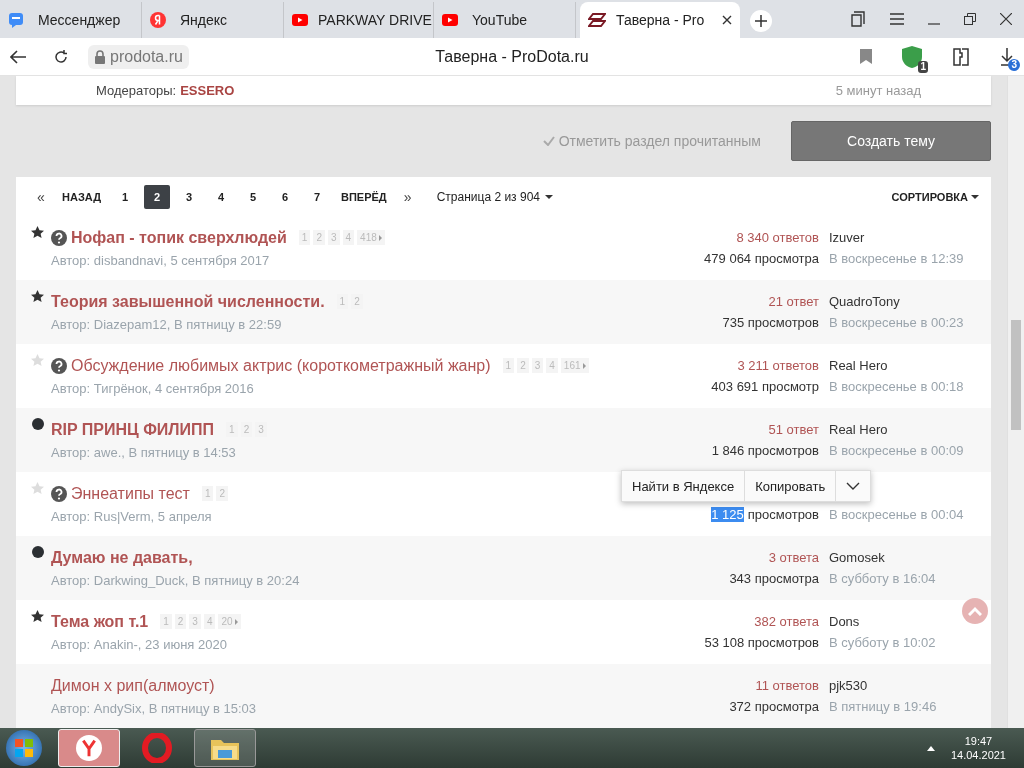 The height and width of the screenshot is (768, 1024). What do you see at coordinates (122, 557) in the screenshot?
I see `topic-title-link: Думаю не давать,` at bounding box center [122, 557].